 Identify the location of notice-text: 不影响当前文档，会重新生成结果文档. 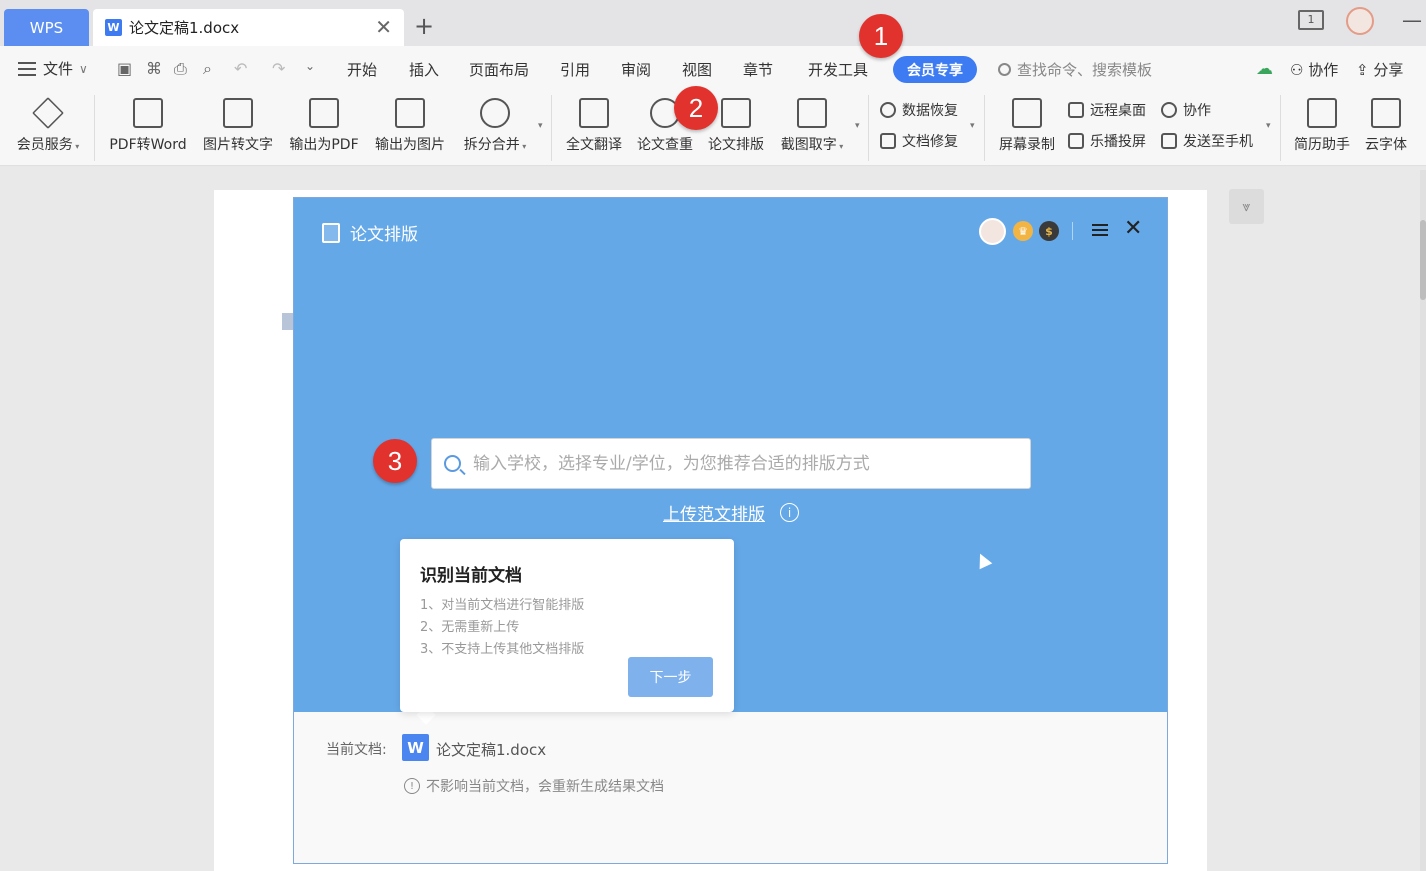
(545, 787).